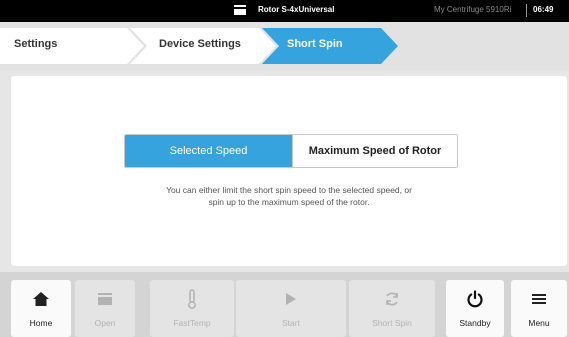 This screenshot has height=337, width=569. Describe the element at coordinates (192, 299) in the screenshot. I see `thermometer-icon` at that location.